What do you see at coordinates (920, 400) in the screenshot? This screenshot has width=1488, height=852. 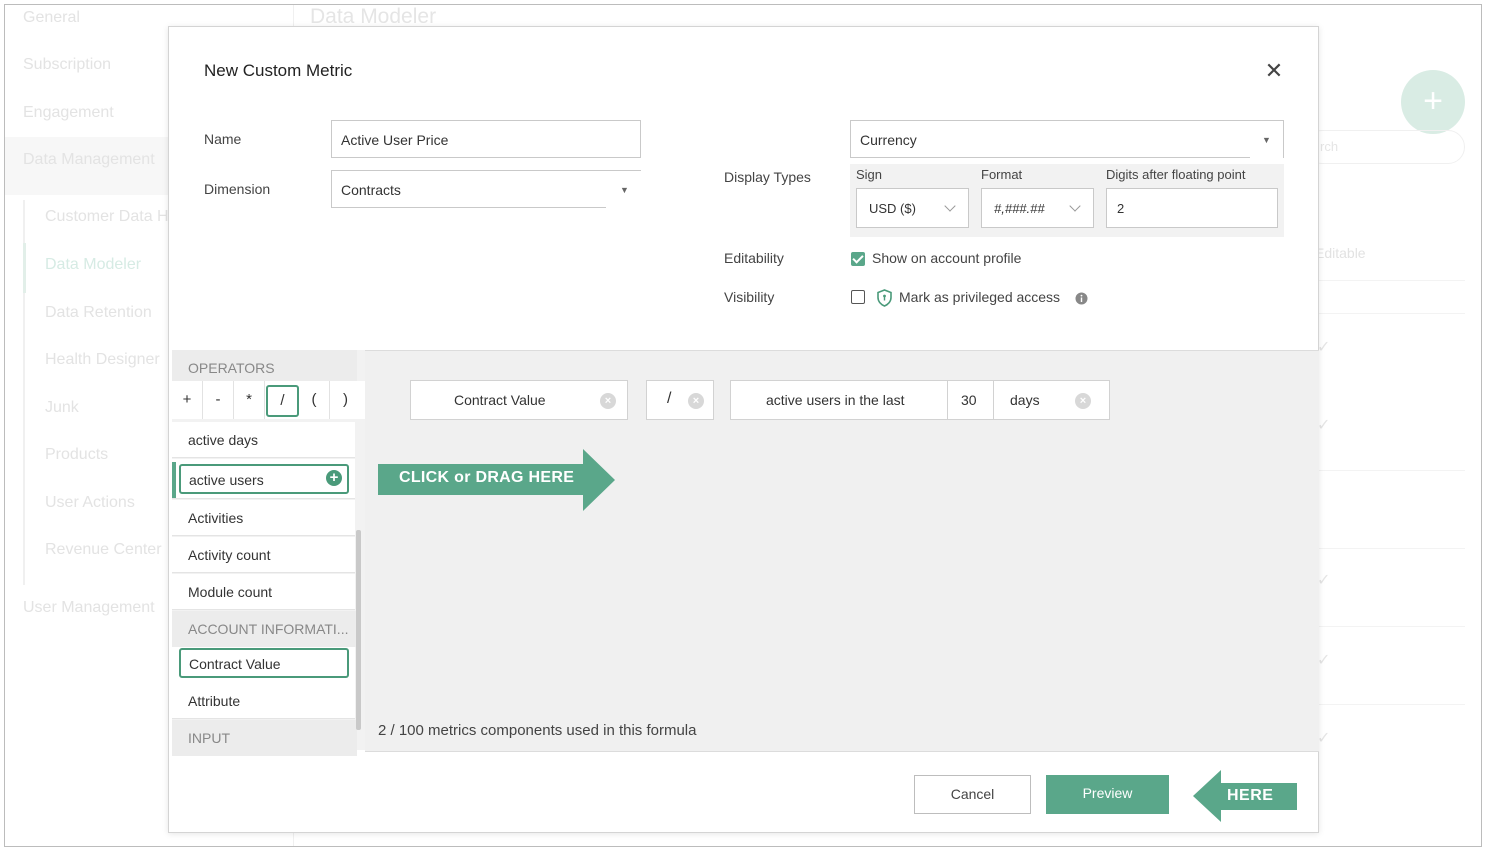 I see `formula-chip-active-users: active users in the last 30 days ×` at bounding box center [920, 400].